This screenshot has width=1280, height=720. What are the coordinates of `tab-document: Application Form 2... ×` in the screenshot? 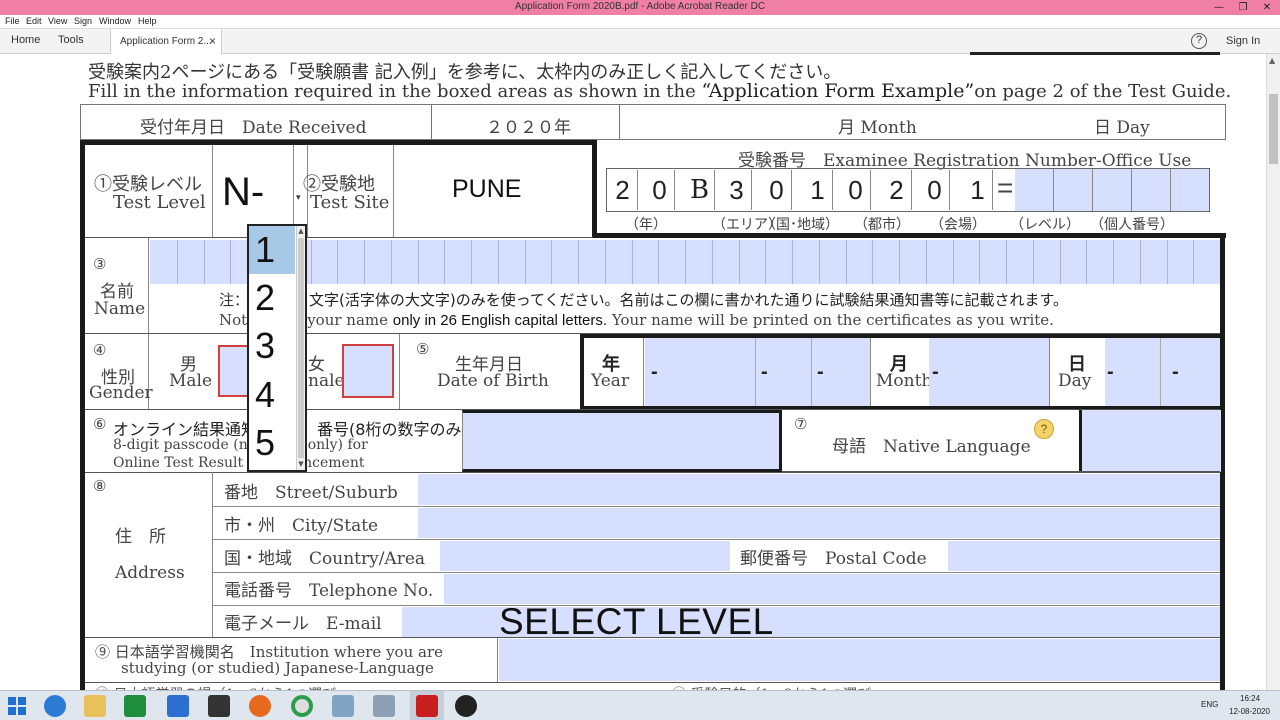 It's located at (166, 41).